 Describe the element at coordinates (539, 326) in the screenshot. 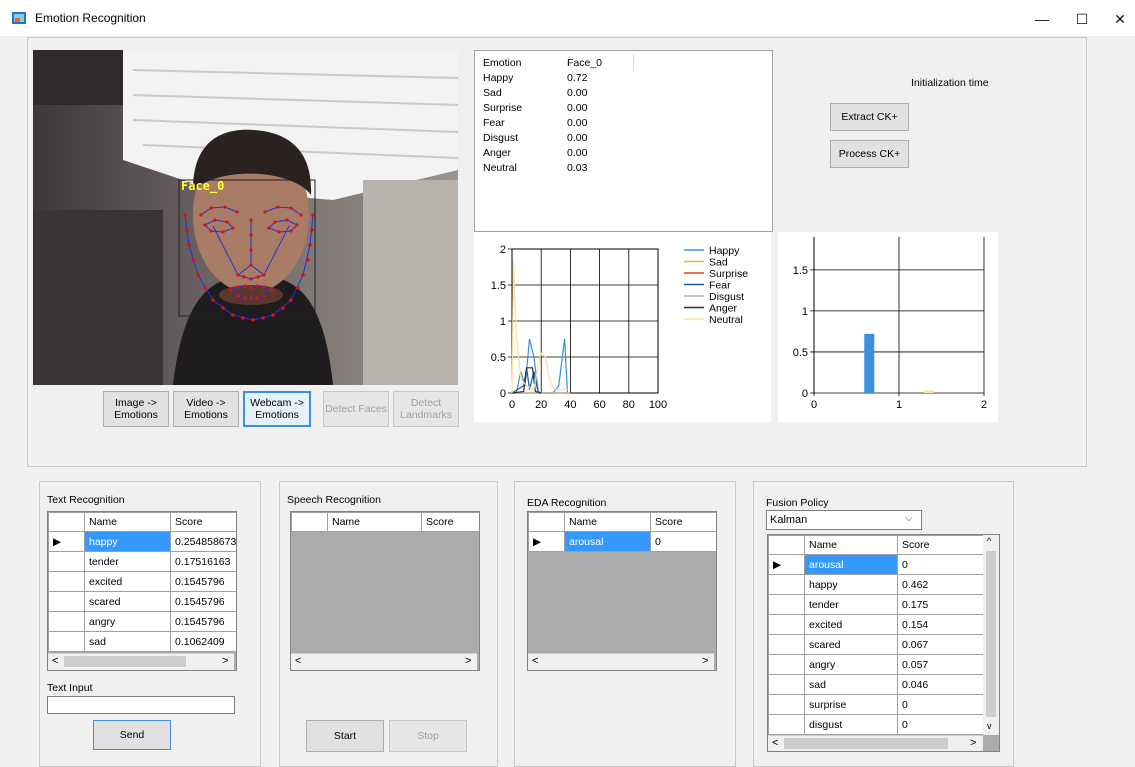

I see `series-line-neutral` at that location.